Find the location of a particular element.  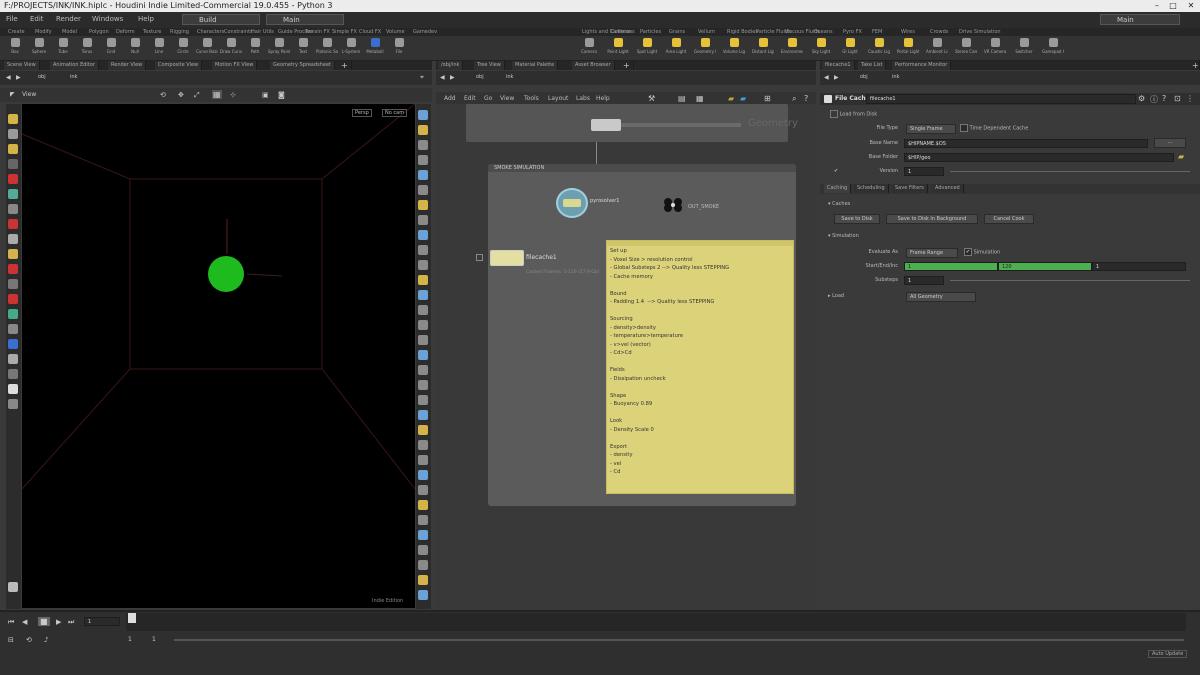

grid-icon: ▦ is located at coordinates (217, 94).